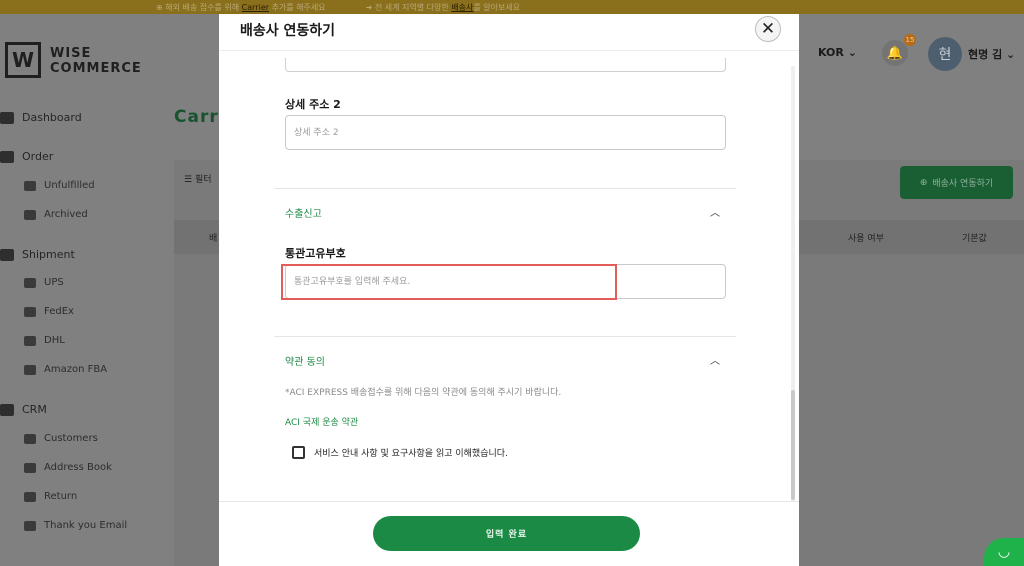 This screenshot has width=1024, height=566. What do you see at coordinates (241, 7) in the screenshot?
I see `banner-left: ⊕ 해외 배송 접수를 위해 Carrier 추가를 해주세요` at bounding box center [241, 7].